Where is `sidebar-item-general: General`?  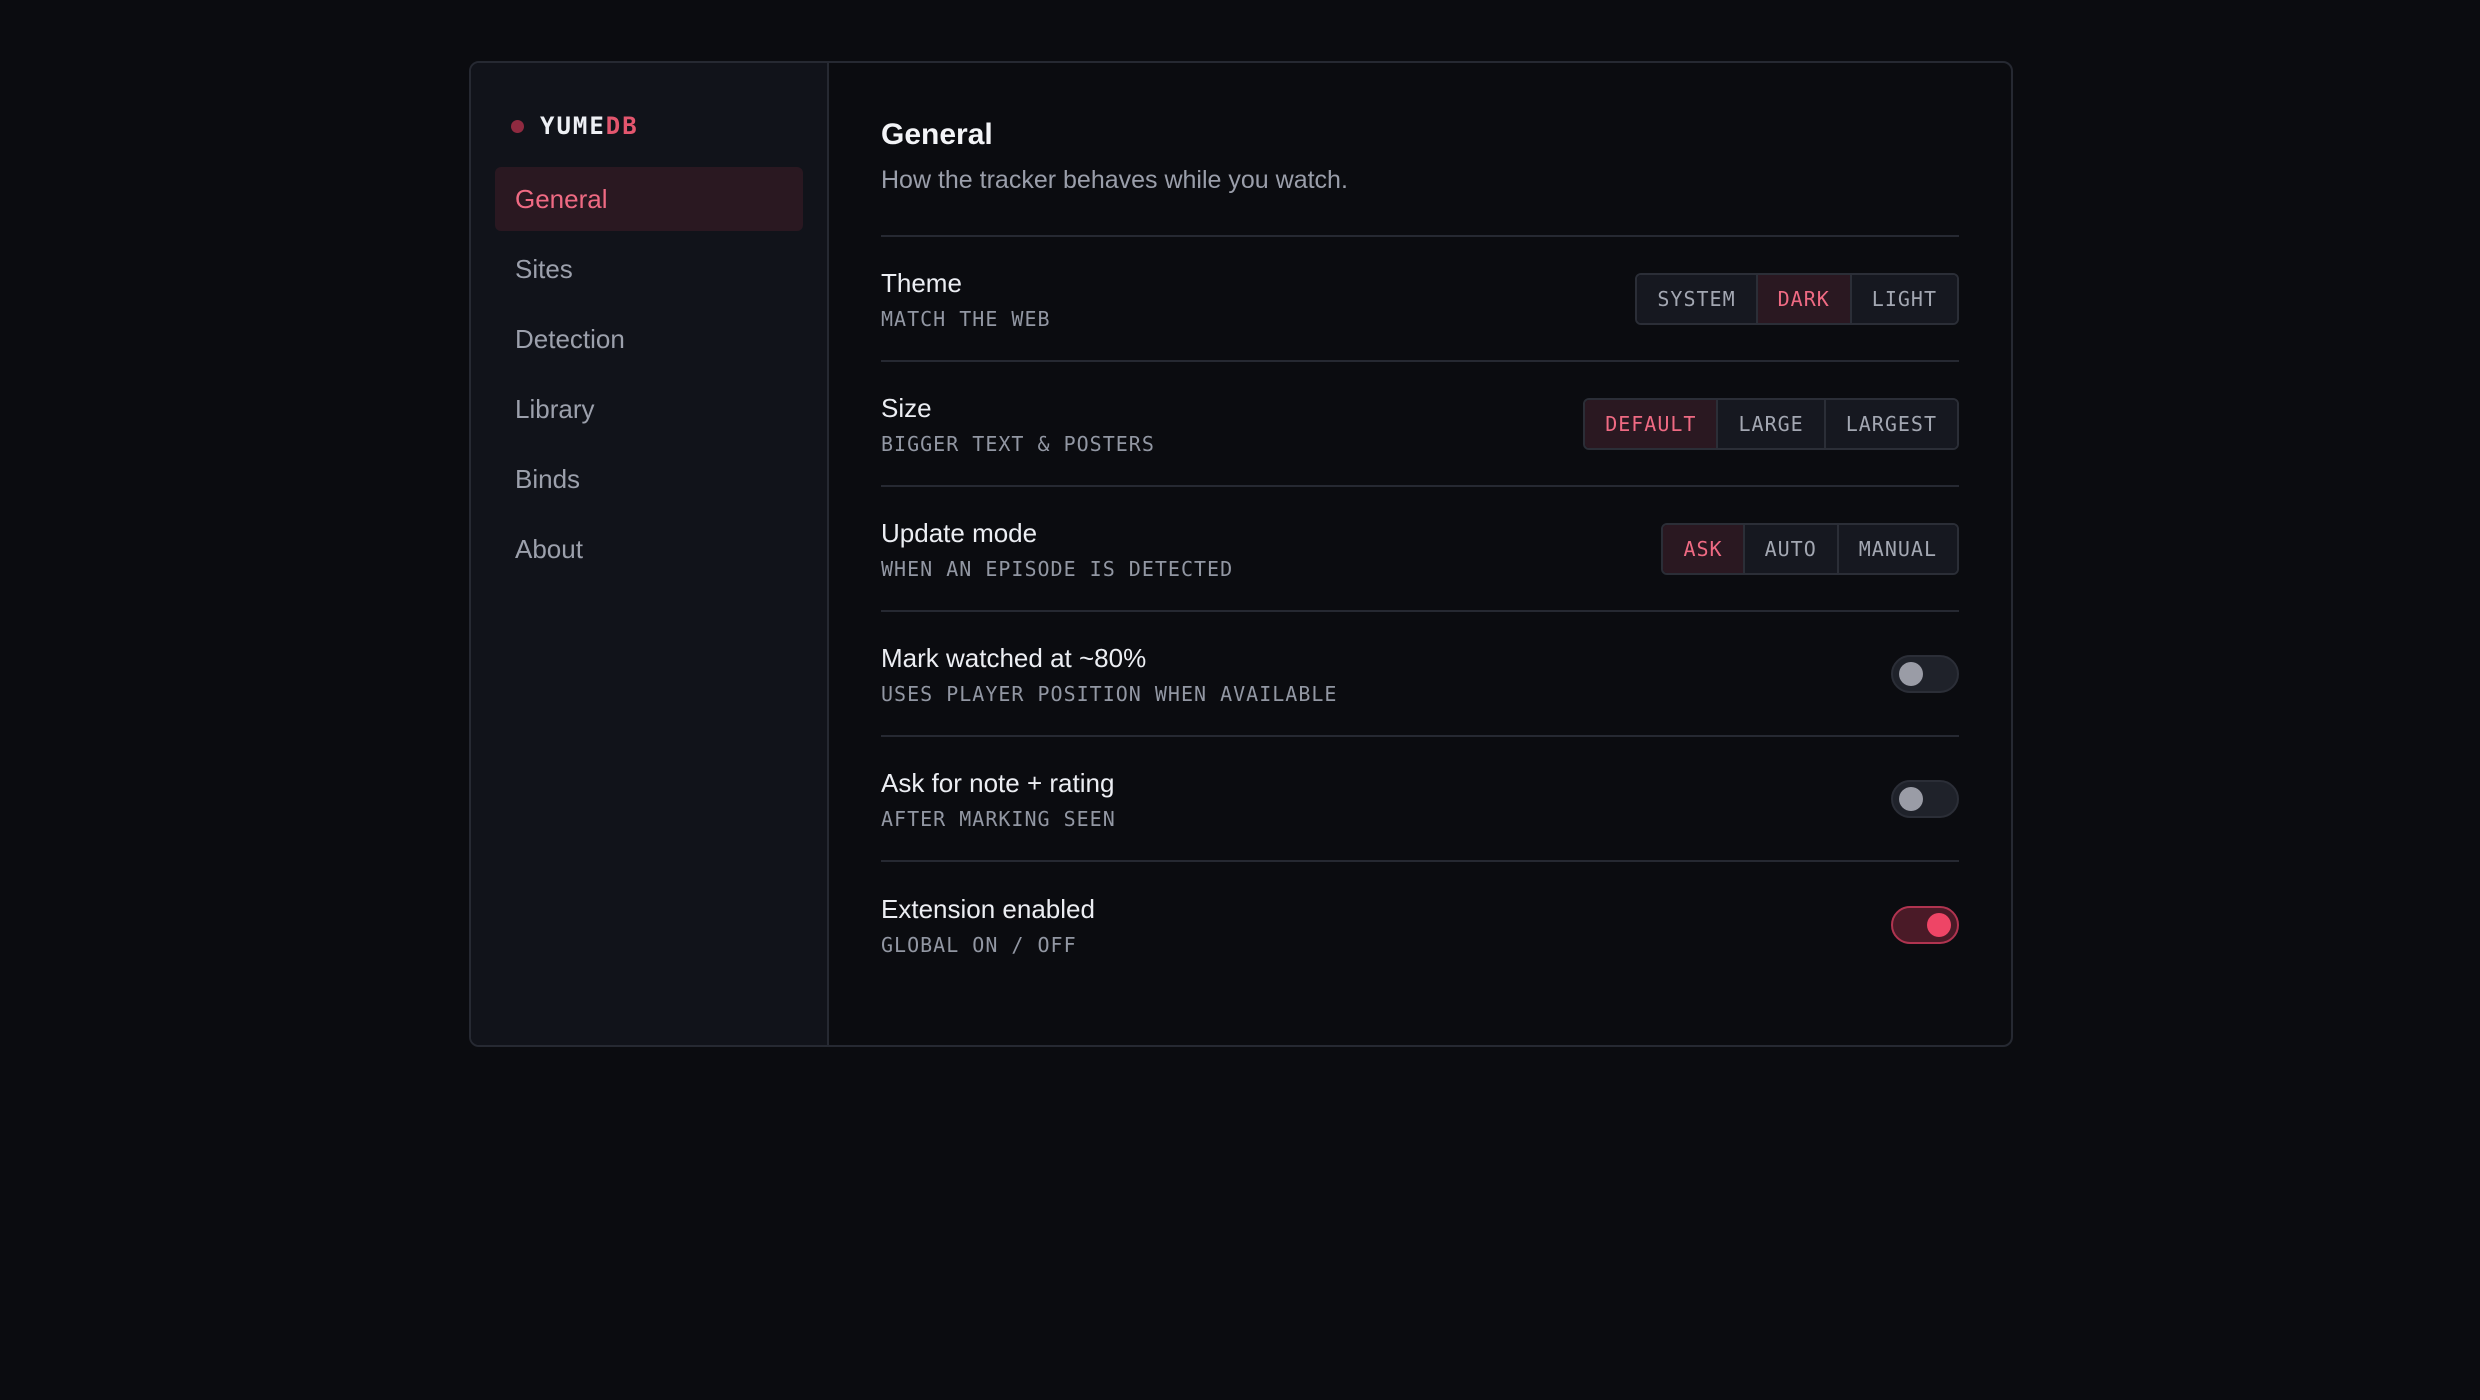 sidebar-item-general: General is located at coordinates (649, 199).